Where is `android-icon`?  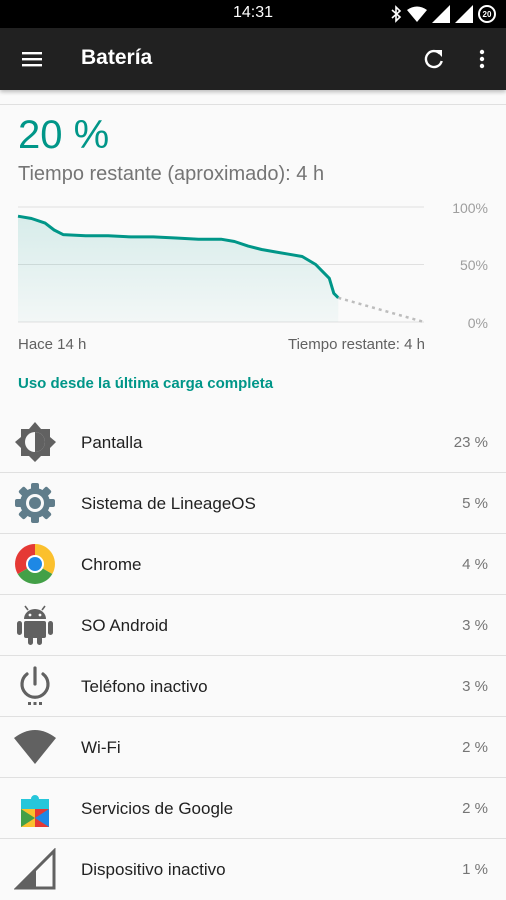 android-icon is located at coordinates (35, 625).